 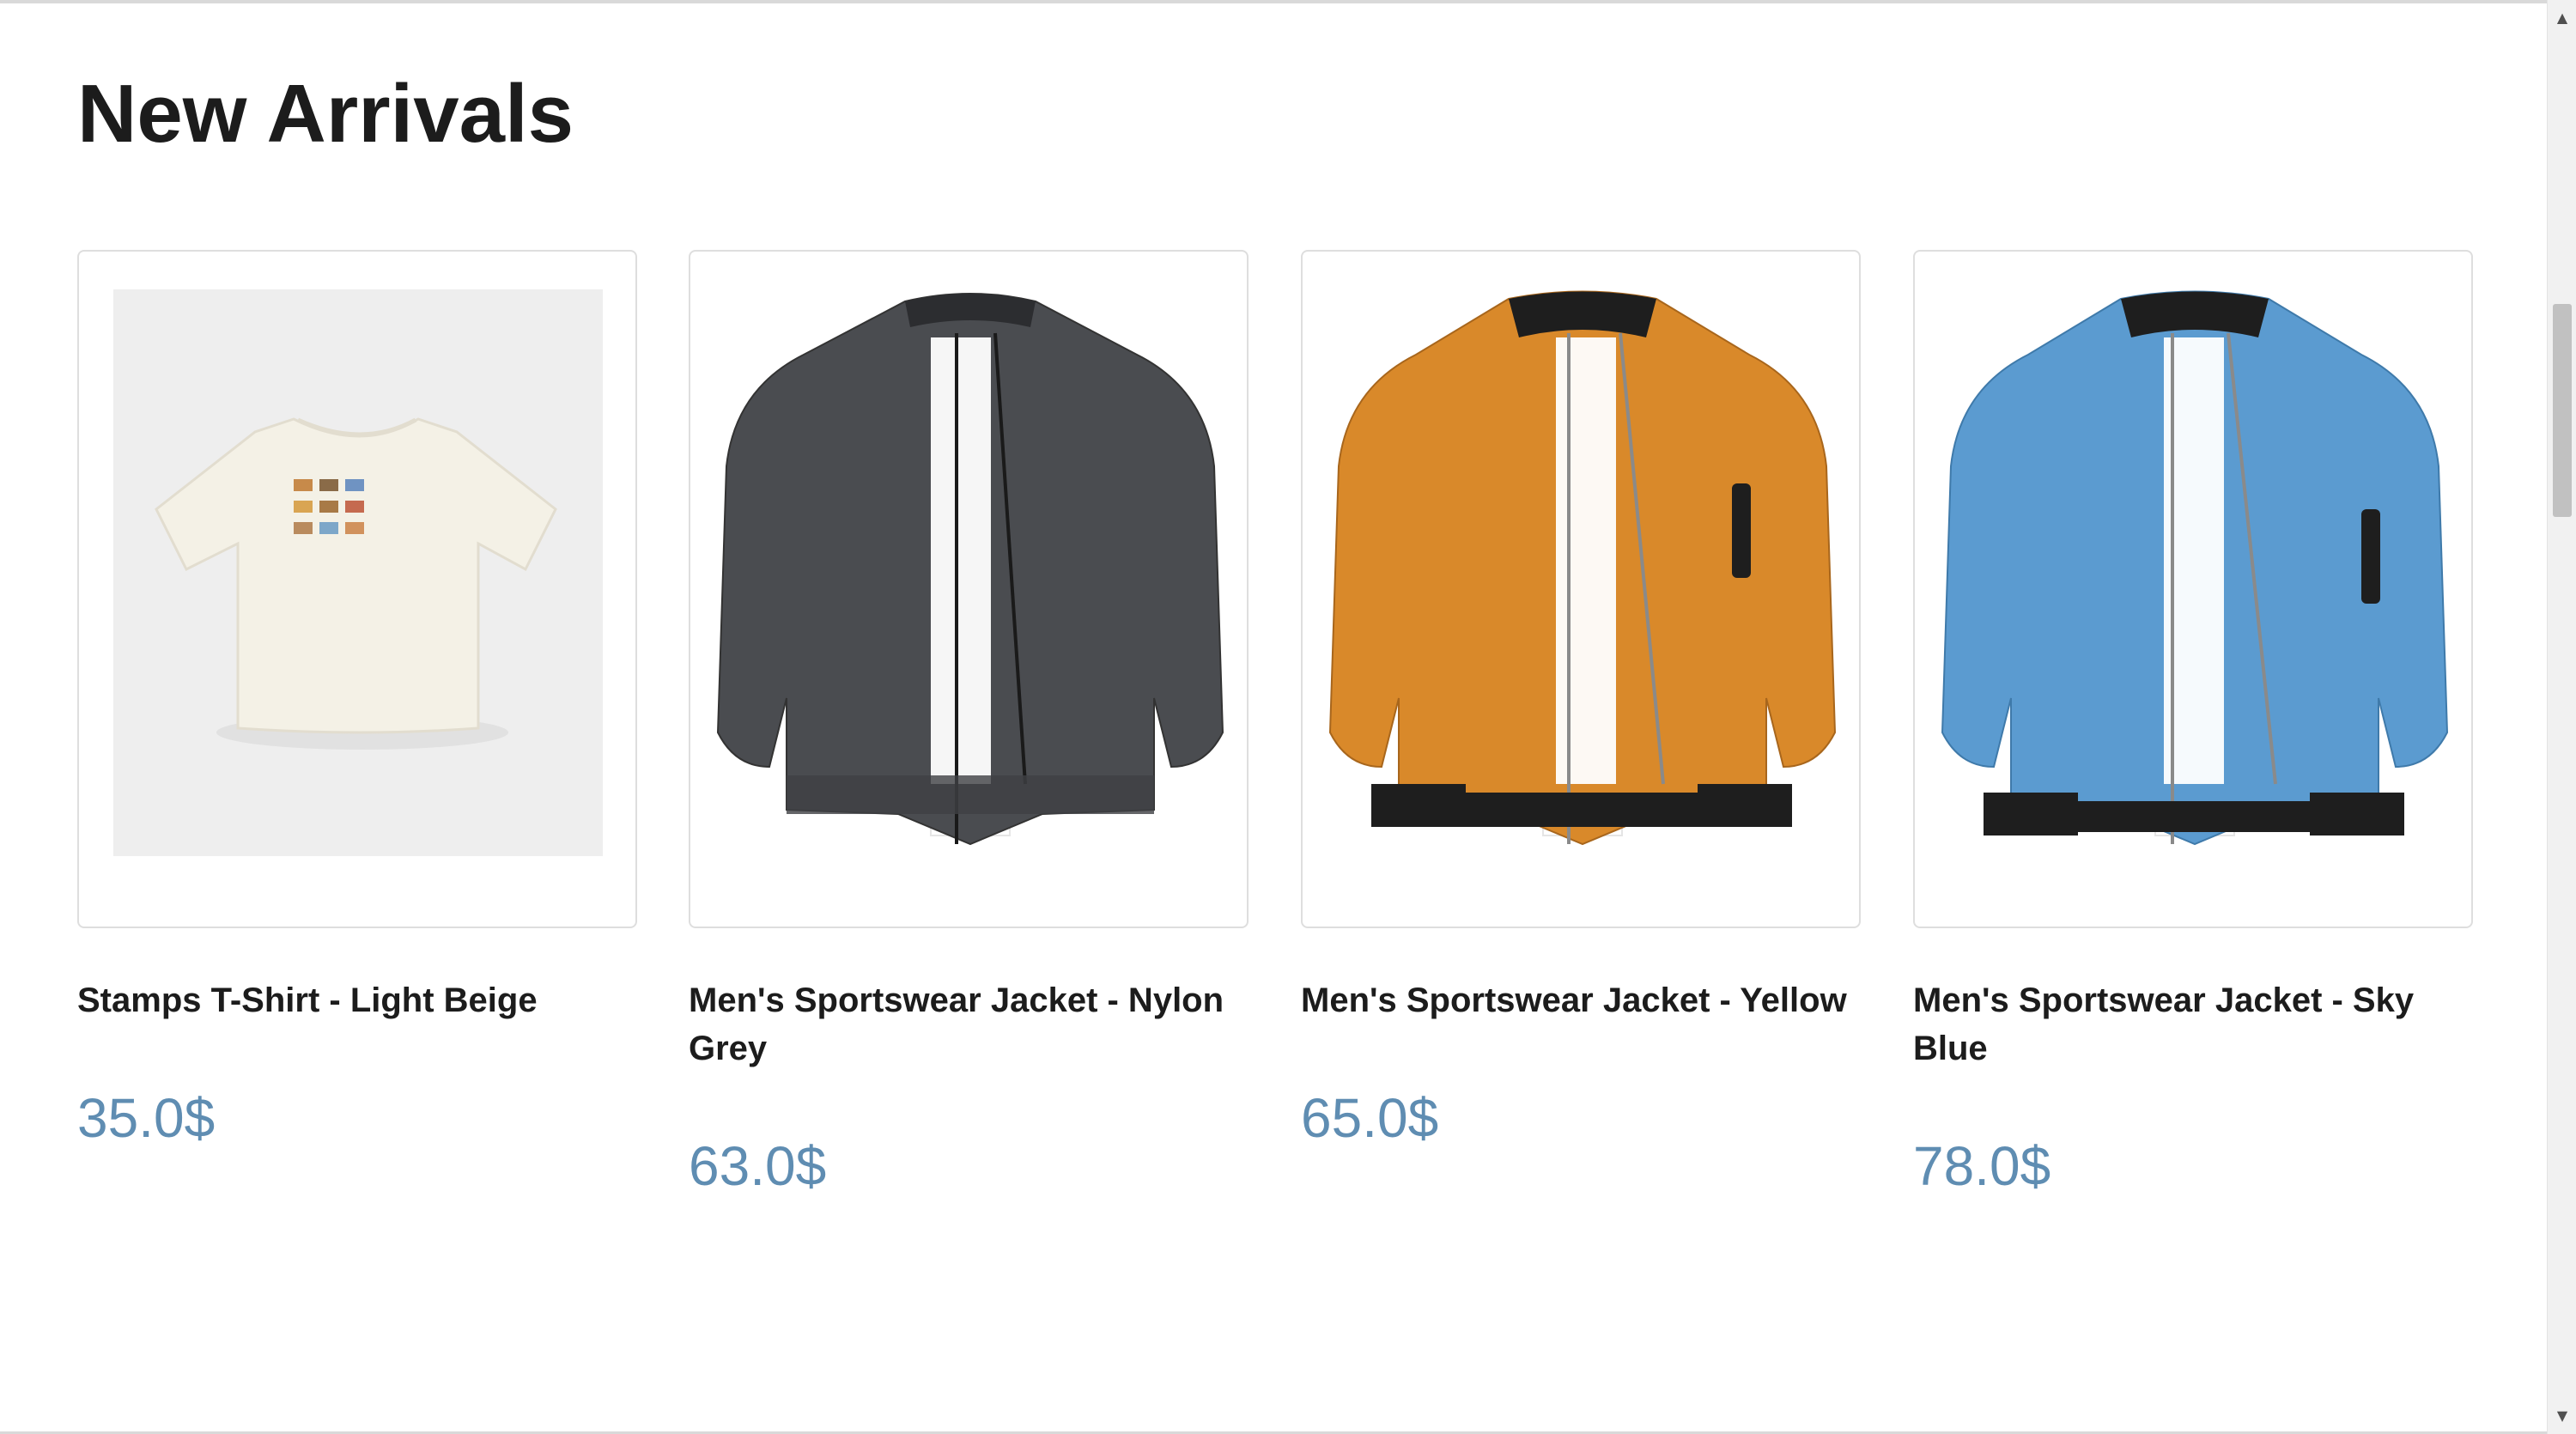 I want to click on product-card: Men's Sportswear Jacket - Yellow 65.0$, so click(x=1581, y=700).